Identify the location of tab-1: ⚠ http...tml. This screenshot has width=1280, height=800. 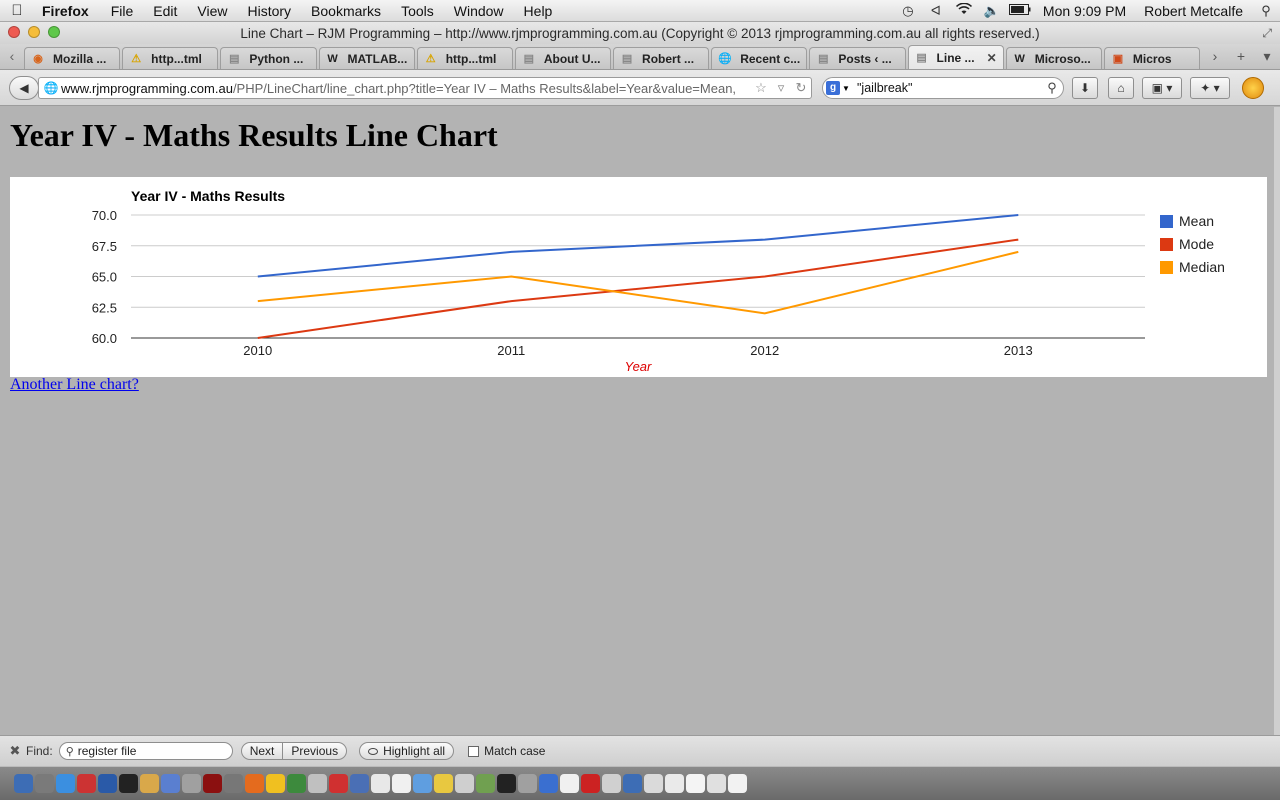
(170, 58).